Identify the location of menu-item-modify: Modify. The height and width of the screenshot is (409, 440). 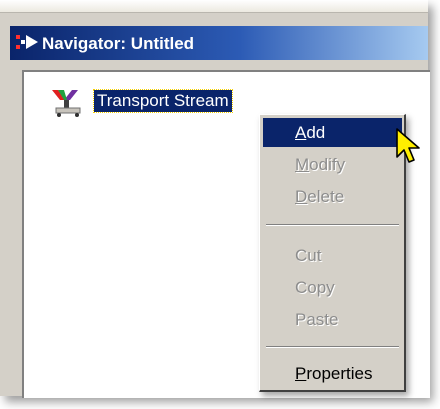
(332, 164).